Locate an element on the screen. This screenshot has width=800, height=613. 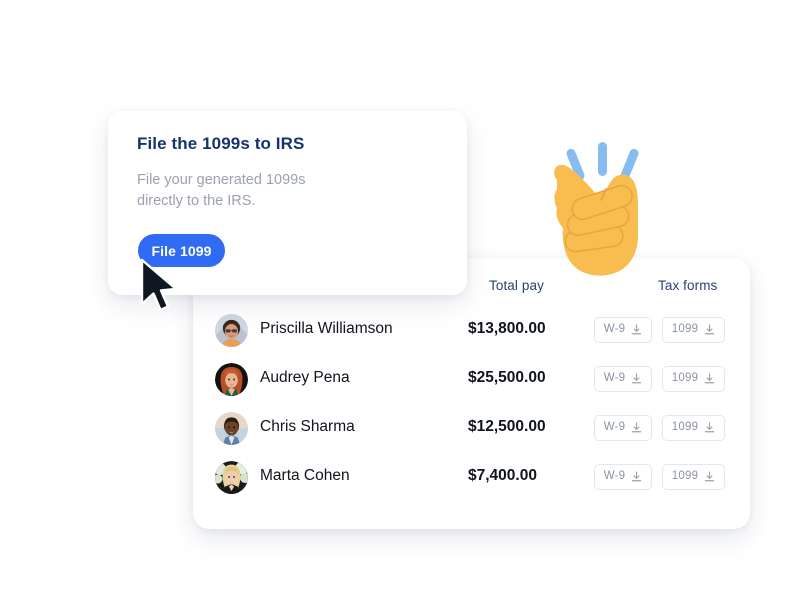
table-row: Chris Sharma $12,500.00 W-9 1099 is located at coordinates (471, 428).